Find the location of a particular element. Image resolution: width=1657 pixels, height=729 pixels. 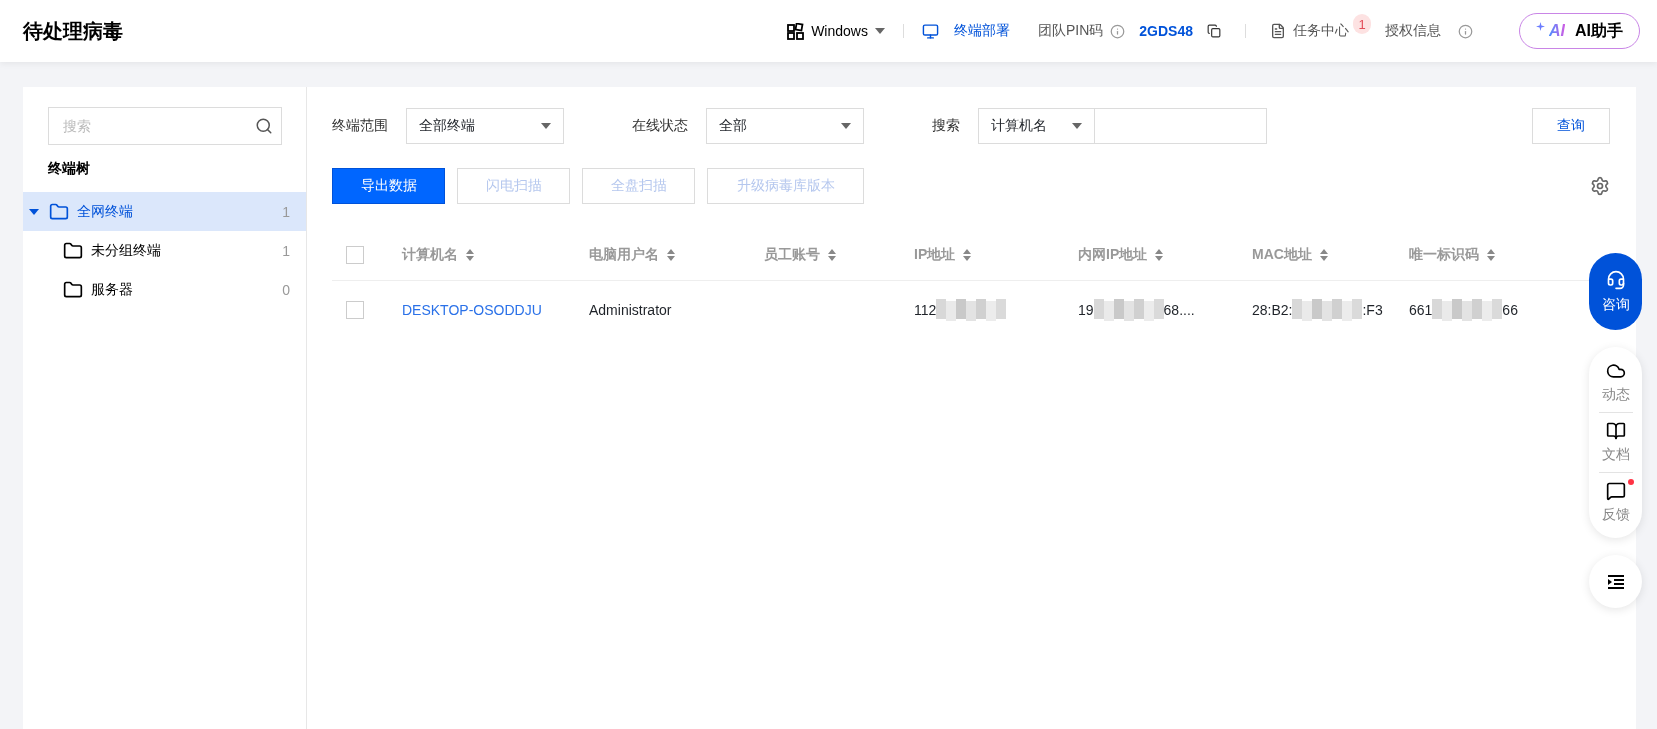

field-select: 计算机名 is located at coordinates (1036, 126).